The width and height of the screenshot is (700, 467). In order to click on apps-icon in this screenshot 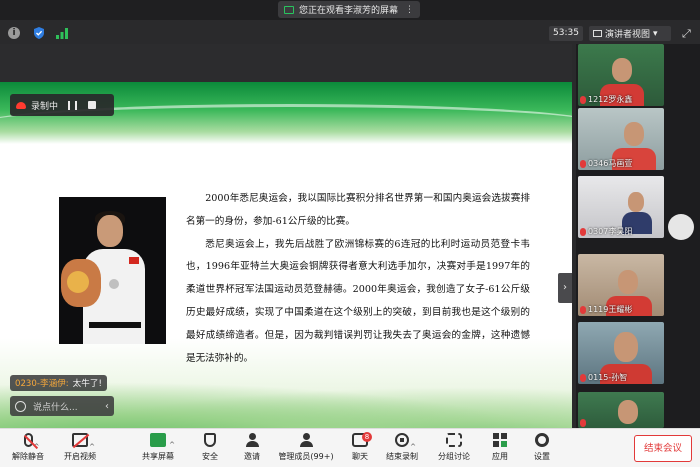, I will do `click(500, 440)`.